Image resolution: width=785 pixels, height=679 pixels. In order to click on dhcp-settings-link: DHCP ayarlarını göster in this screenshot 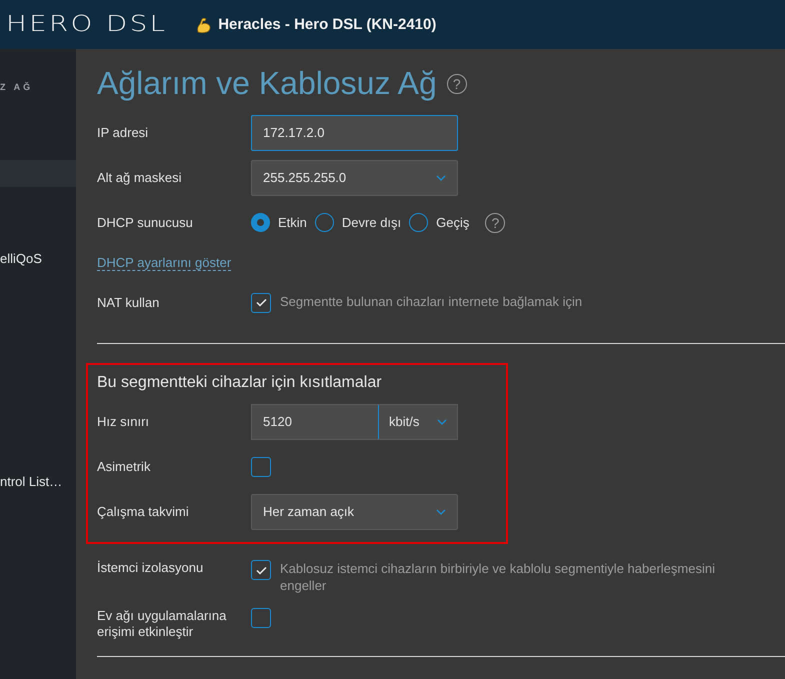, I will do `click(164, 262)`.